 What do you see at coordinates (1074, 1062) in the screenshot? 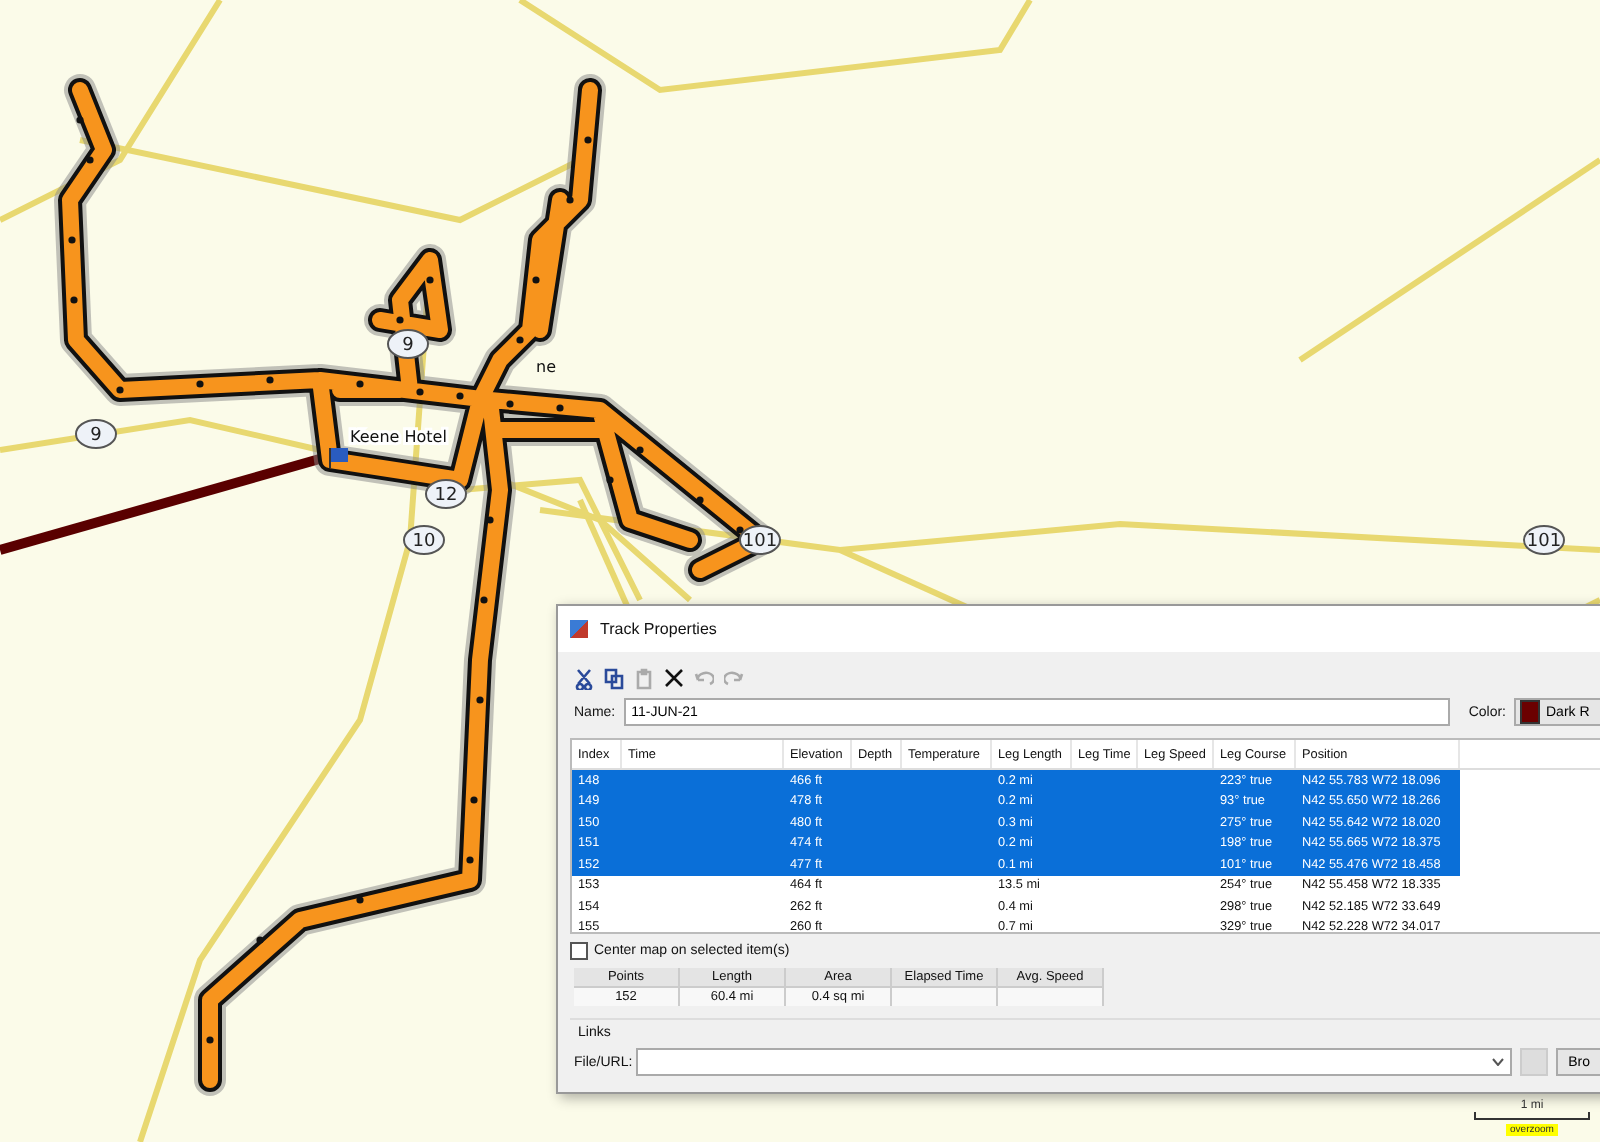
I see `file-url-field` at bounding box center [1074, 1062].